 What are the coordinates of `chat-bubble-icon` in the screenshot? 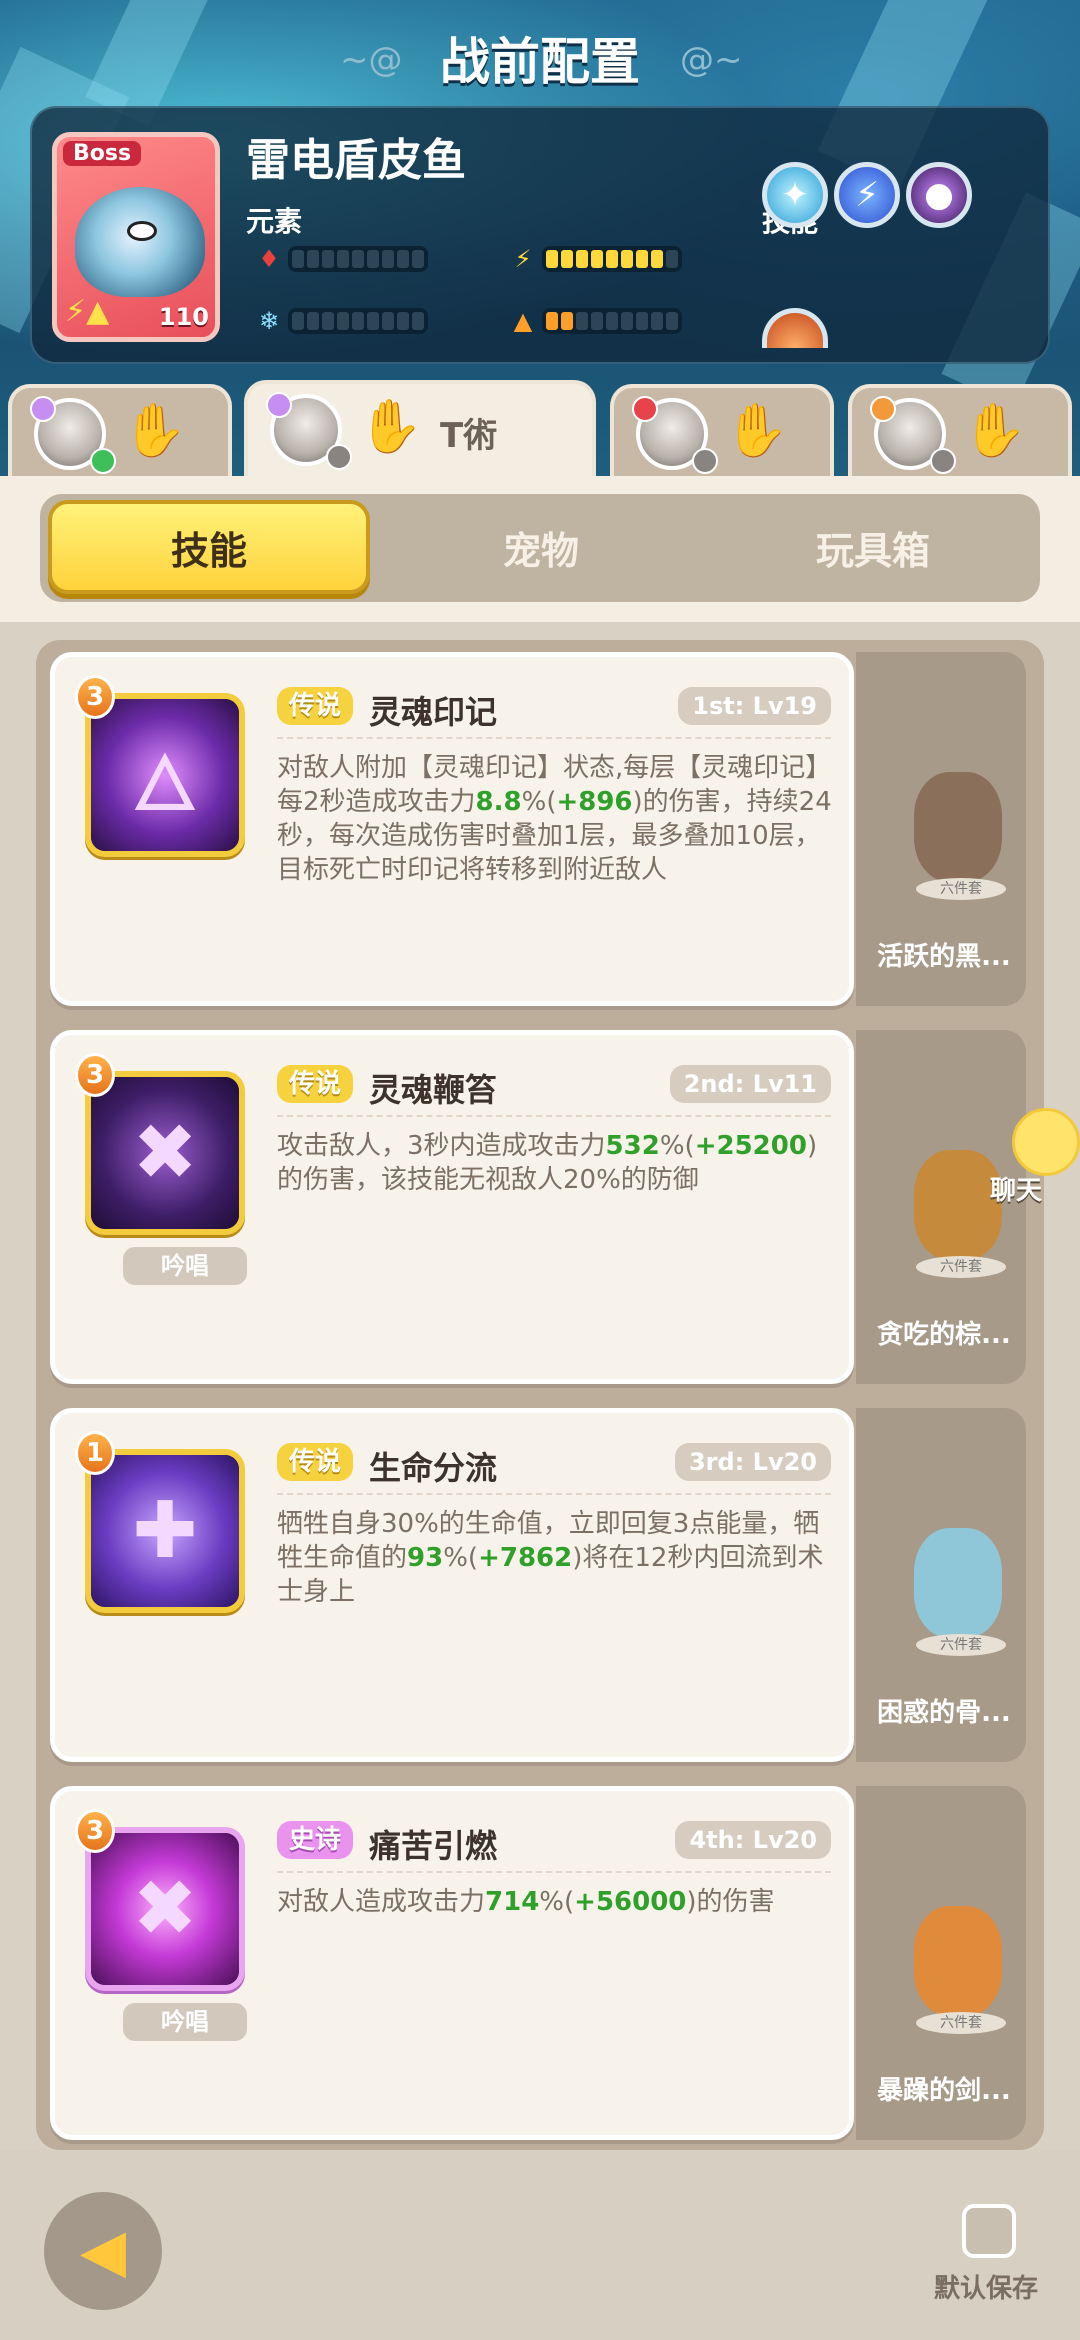 It's located at (1046, 1142).